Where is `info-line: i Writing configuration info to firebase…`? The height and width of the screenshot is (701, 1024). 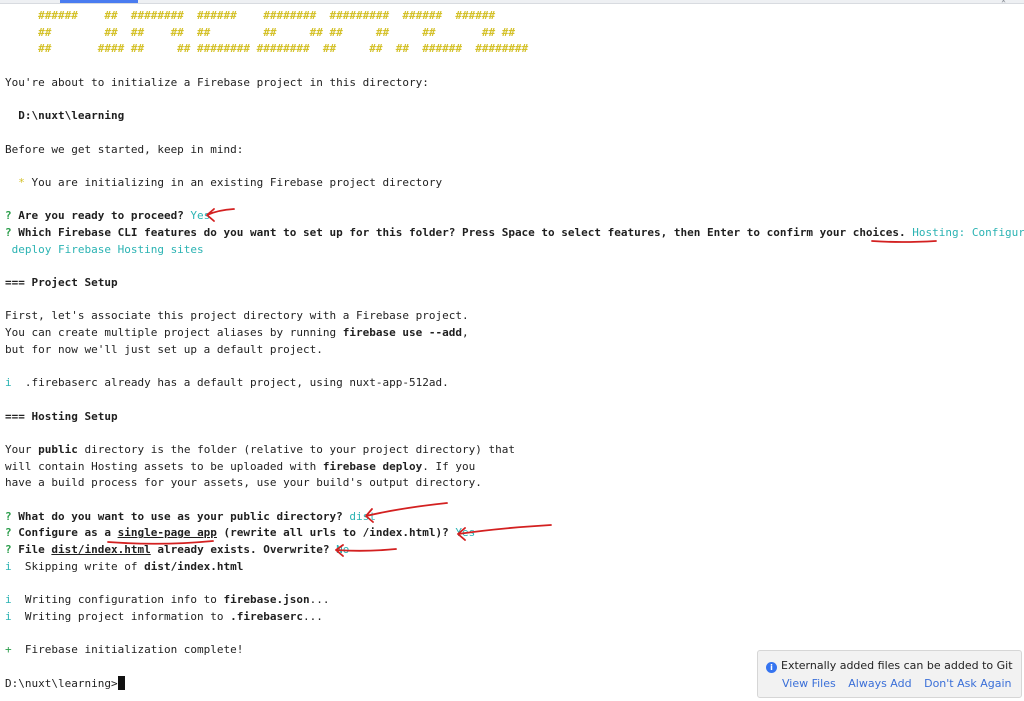
info-line: i Writing configuration info to firebase… is located at coordinates (513, 600).